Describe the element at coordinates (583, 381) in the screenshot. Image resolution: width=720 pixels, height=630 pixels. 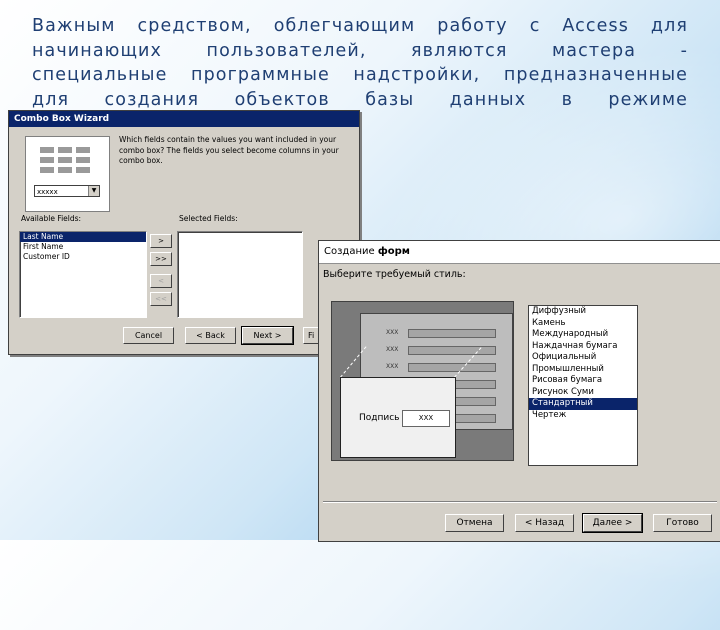
I see `list-item: Рисовая бумага` at that location.